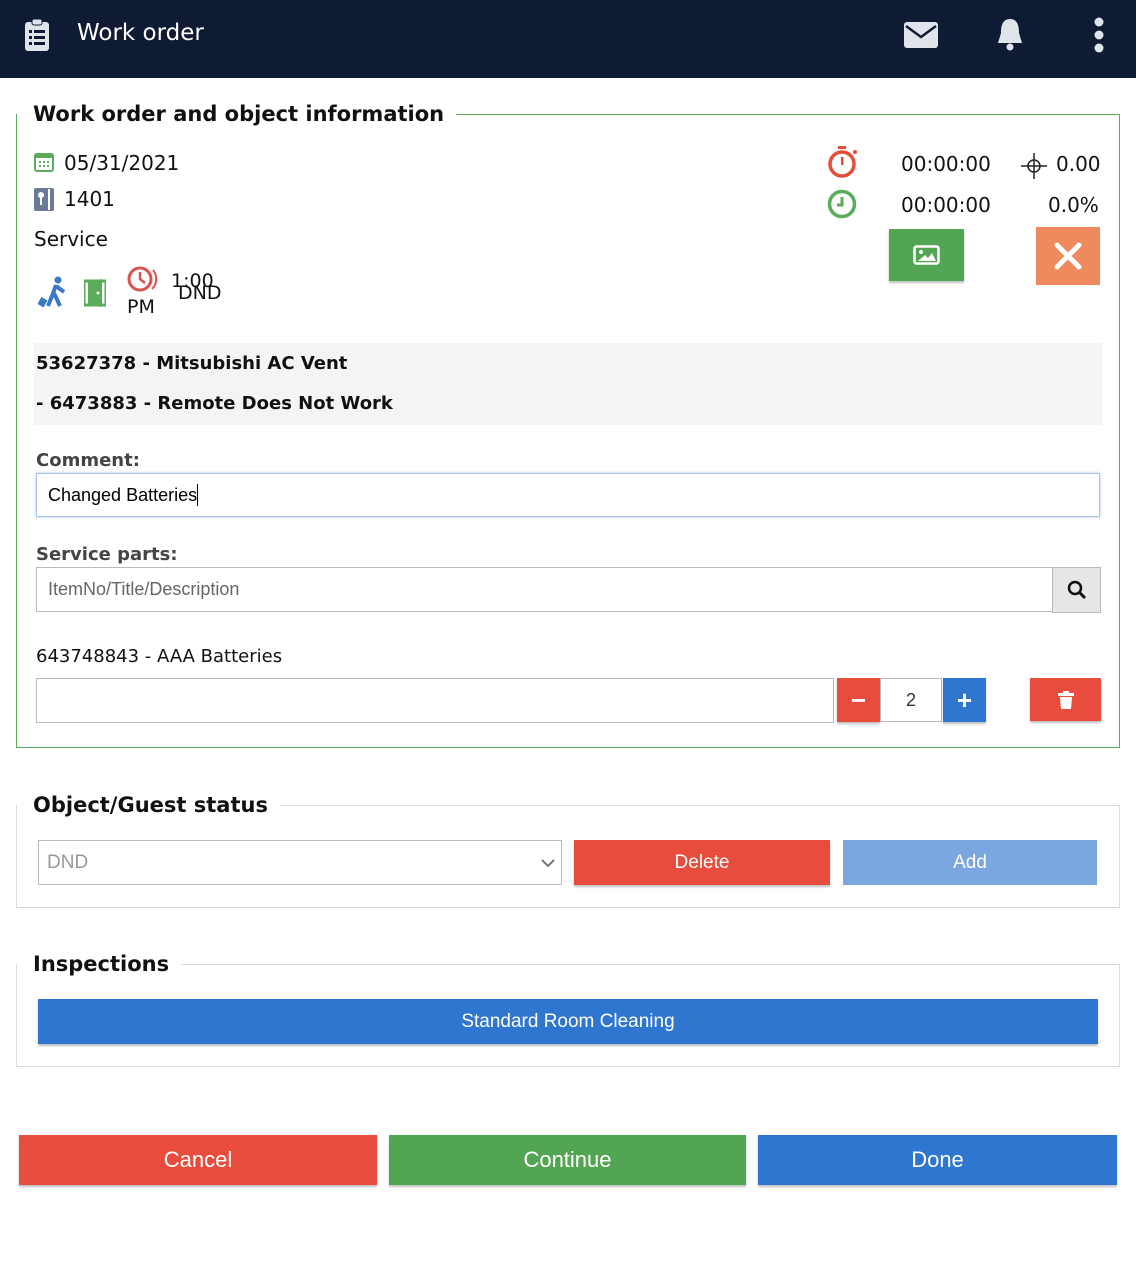 This screenshot has width=1136, height=1272. I want to click on header-title: Work order, so click(140, 33).